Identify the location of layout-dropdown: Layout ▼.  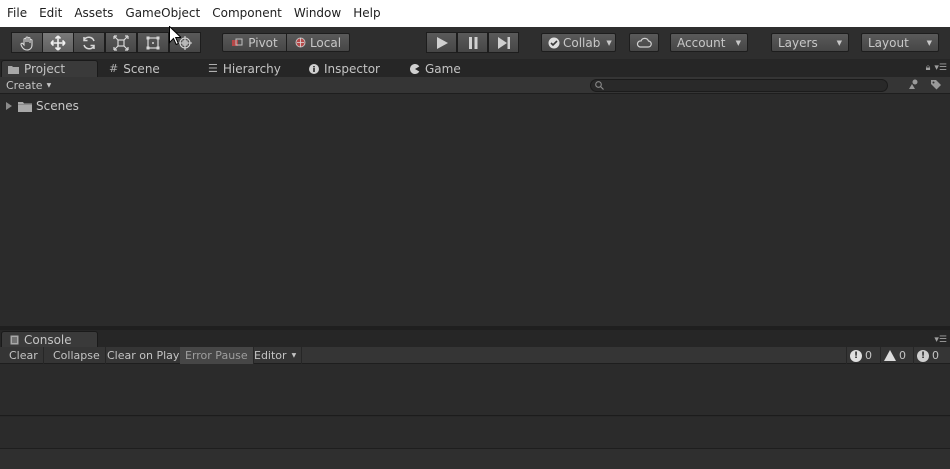
(900, 42).